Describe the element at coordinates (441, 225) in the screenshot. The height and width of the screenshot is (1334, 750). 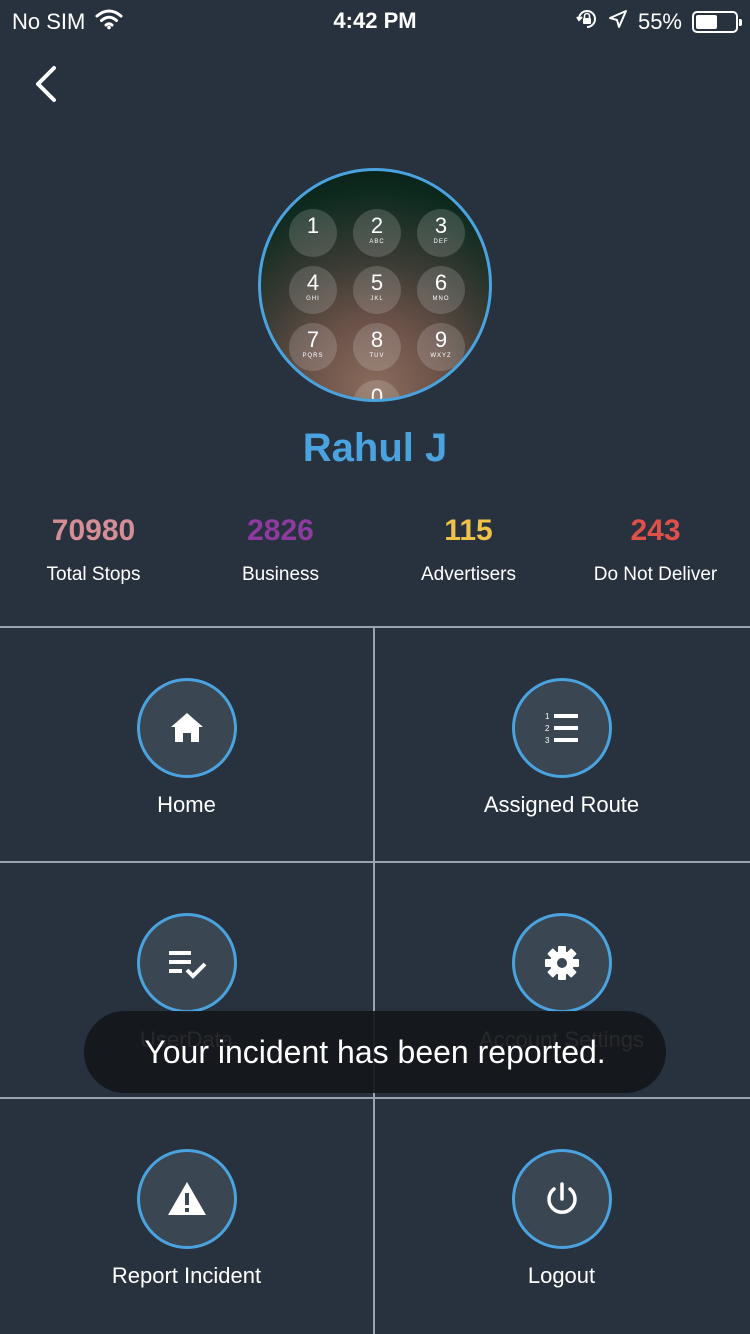
I see `avatar-keypad-number: 3` at that location.